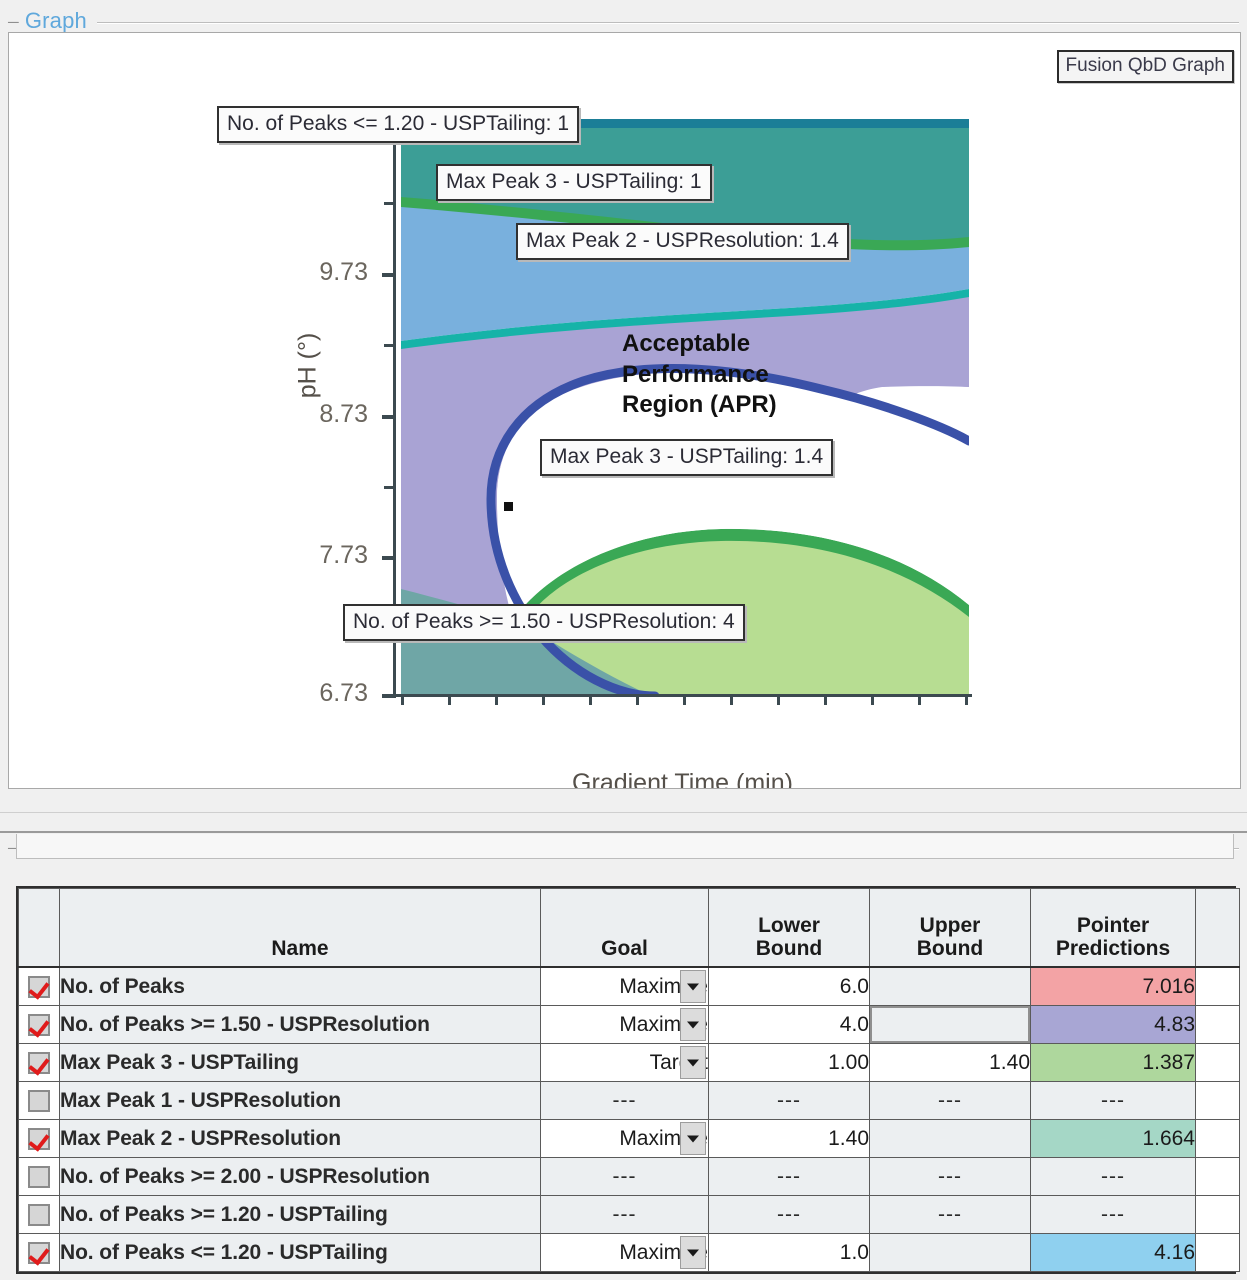  I want to click on group-rule, so click(667, 23).